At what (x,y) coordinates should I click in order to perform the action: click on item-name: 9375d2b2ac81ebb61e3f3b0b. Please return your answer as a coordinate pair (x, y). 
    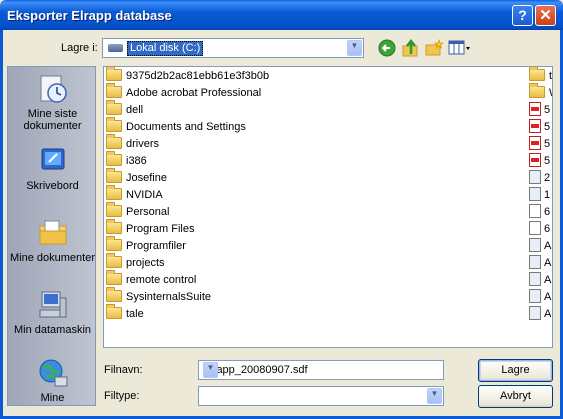
    Looking at the image, I should click on (198, 76).